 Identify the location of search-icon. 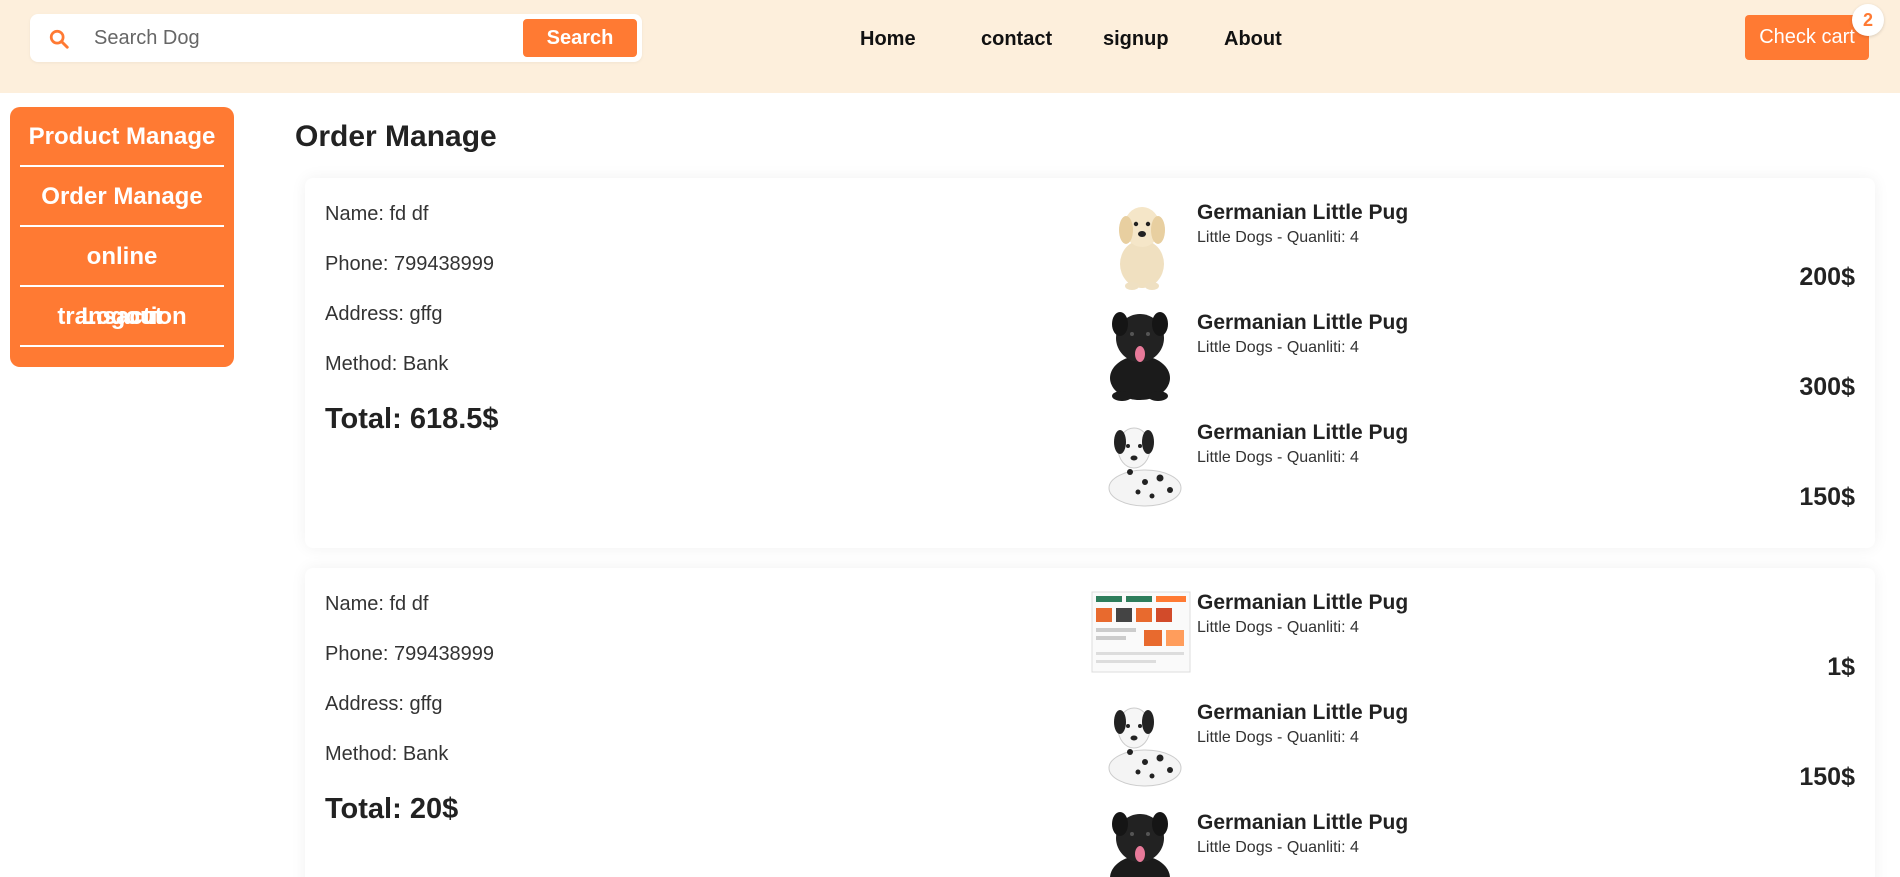
(59, 39).